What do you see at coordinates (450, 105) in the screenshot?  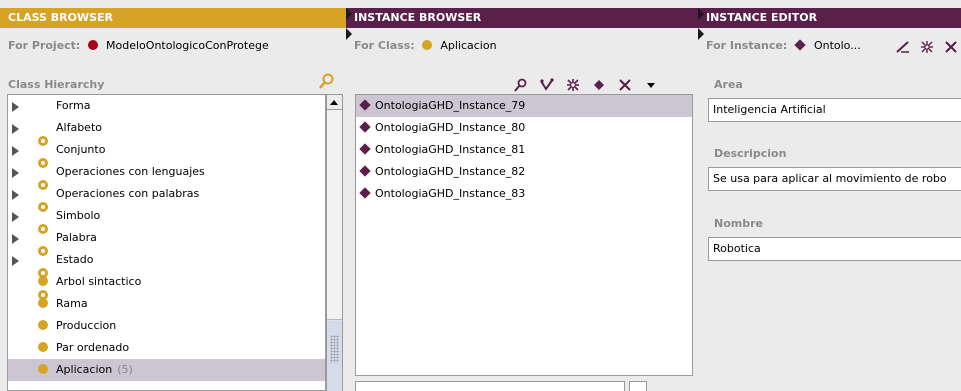 I see `instance-item-label: OntologiaGHD_Instance_79` at bounding box center [450, 105].